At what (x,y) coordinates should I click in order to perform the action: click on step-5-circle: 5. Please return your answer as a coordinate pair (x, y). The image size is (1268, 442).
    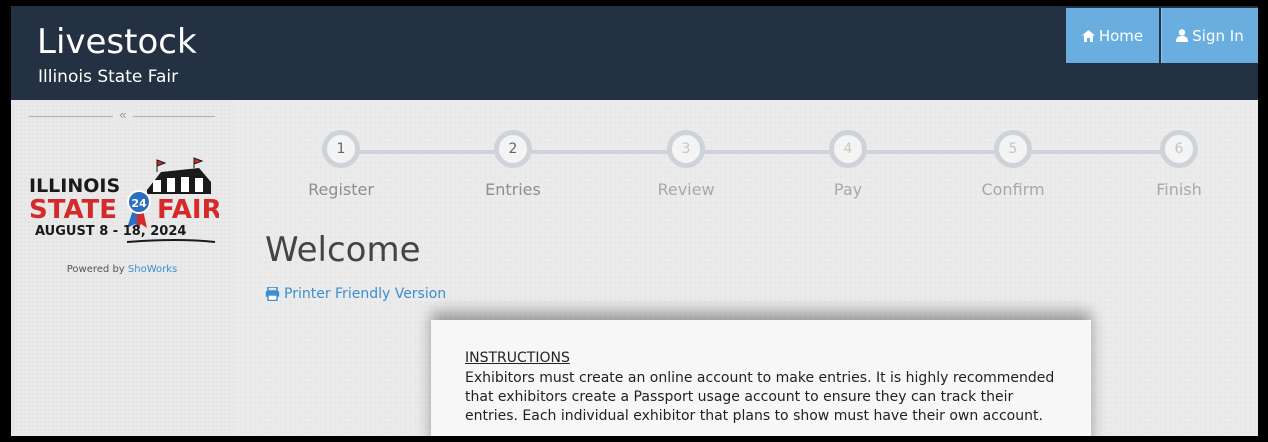
    Looking at the image, I should click on (1013, 149).